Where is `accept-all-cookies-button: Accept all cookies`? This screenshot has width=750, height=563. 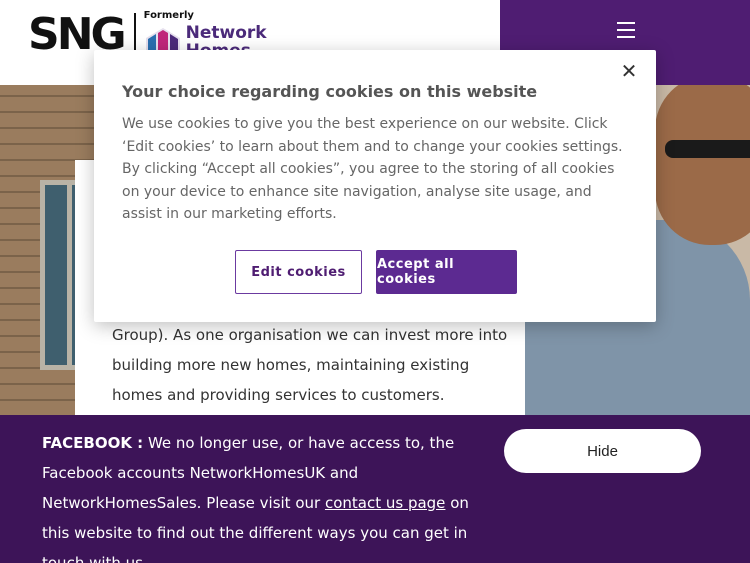
accept-all-cookies-button: Accept all cookies is located at coordinates (446, 272).